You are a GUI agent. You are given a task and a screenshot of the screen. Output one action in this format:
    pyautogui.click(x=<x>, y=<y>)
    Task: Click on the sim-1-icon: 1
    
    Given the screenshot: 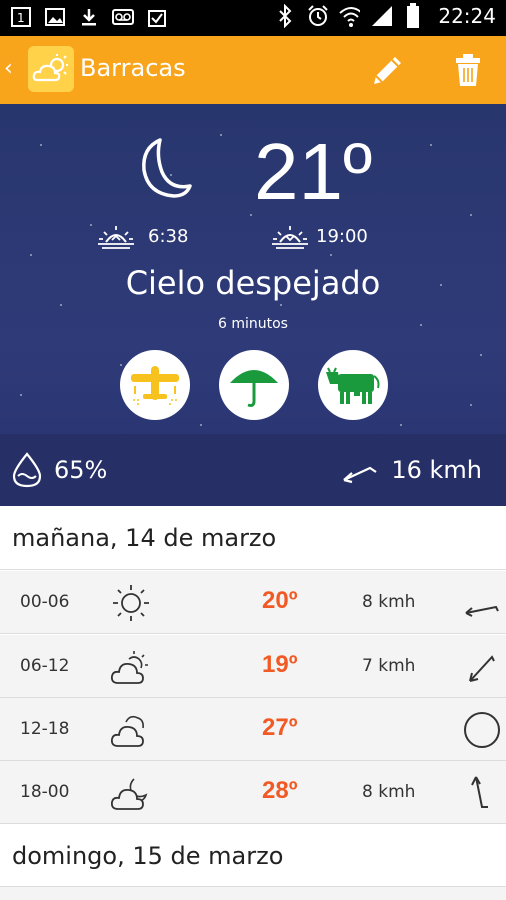 What is the action you would take?
    pyautogui.click(x=21, y=17)
    